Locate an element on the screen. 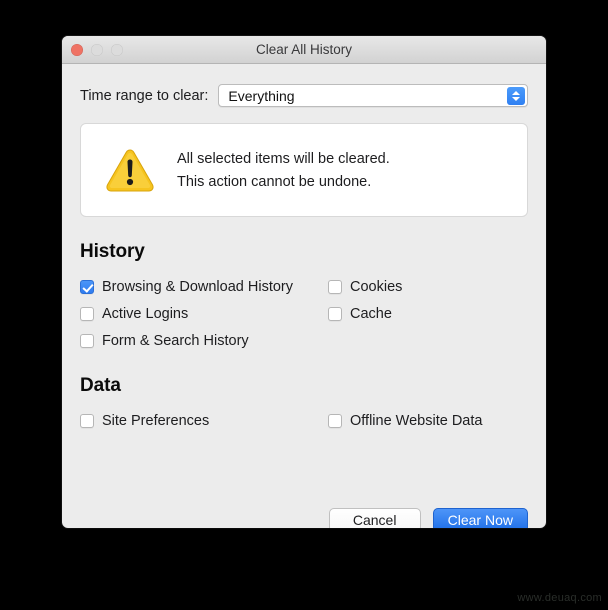 Image resolution: width=608 pixels, height=610 pixels. checkbox-cookies: Cookies is located at coordinates (428, 287).